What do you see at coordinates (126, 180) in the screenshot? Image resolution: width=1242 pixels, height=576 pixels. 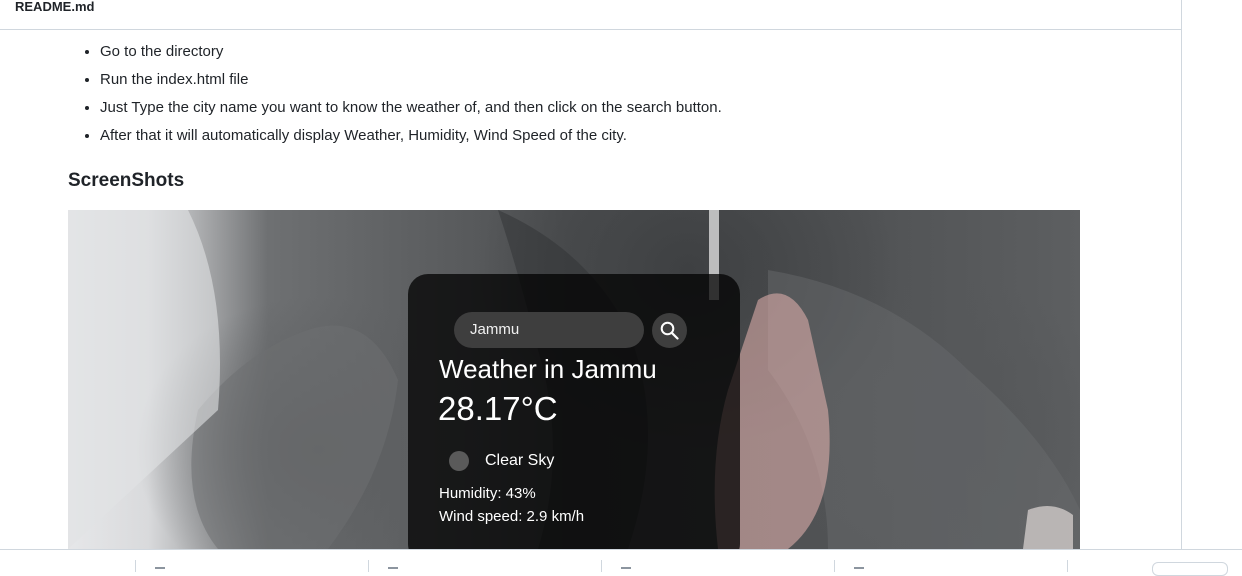 I see `section-heading: ScreenShots` at bounding box center [126, 180].